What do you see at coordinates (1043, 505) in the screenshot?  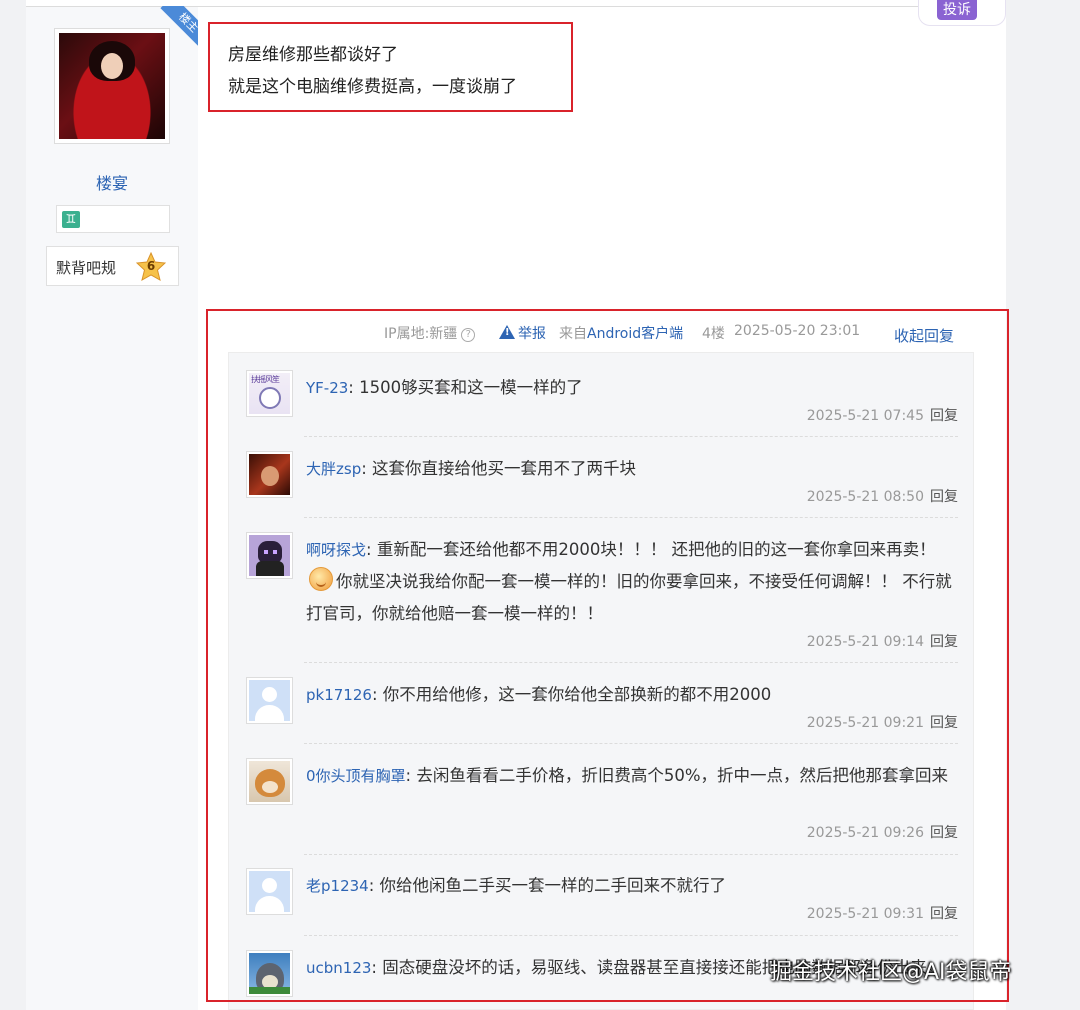 I see `right-gutter` at bounding box center [1043, 505].